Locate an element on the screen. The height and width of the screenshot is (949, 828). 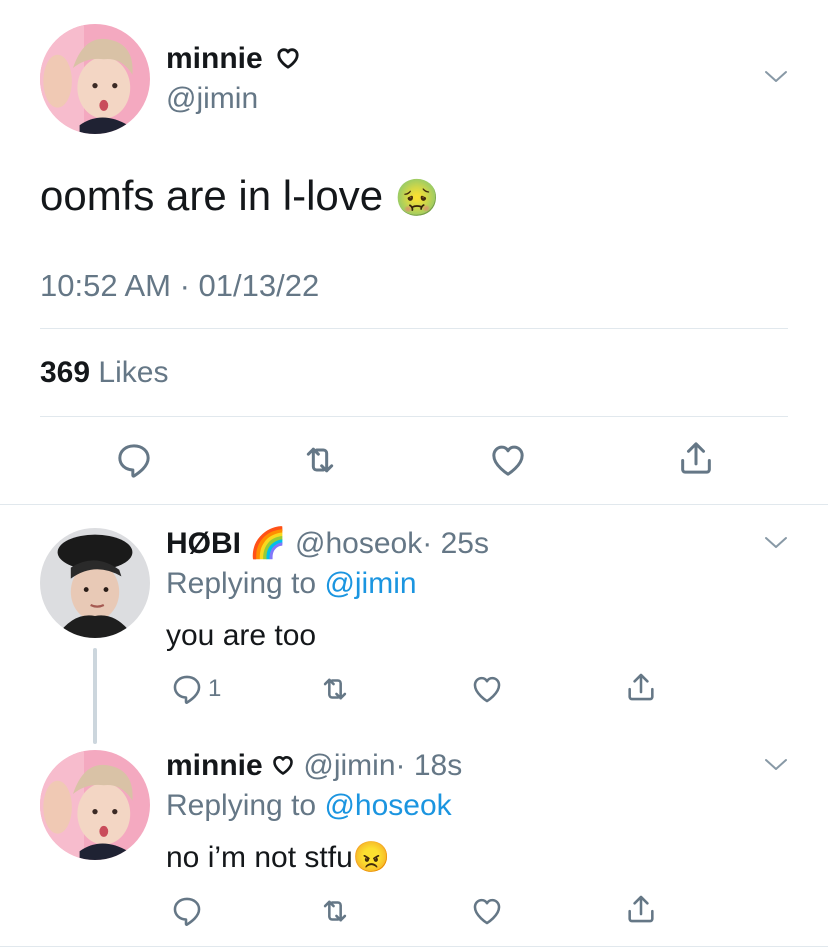
angry-face-emoji: 😠 is located at coordinates (371, 857).